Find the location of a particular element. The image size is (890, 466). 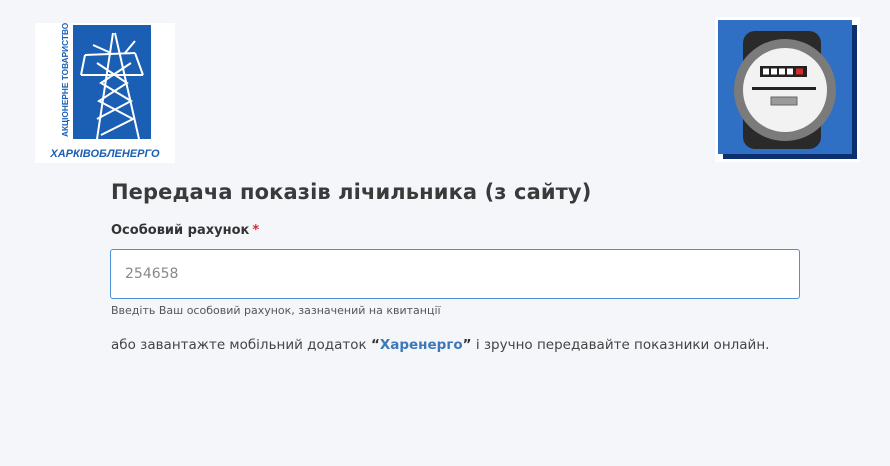

app-quote-close: ” is located at coordinates (467, 345).